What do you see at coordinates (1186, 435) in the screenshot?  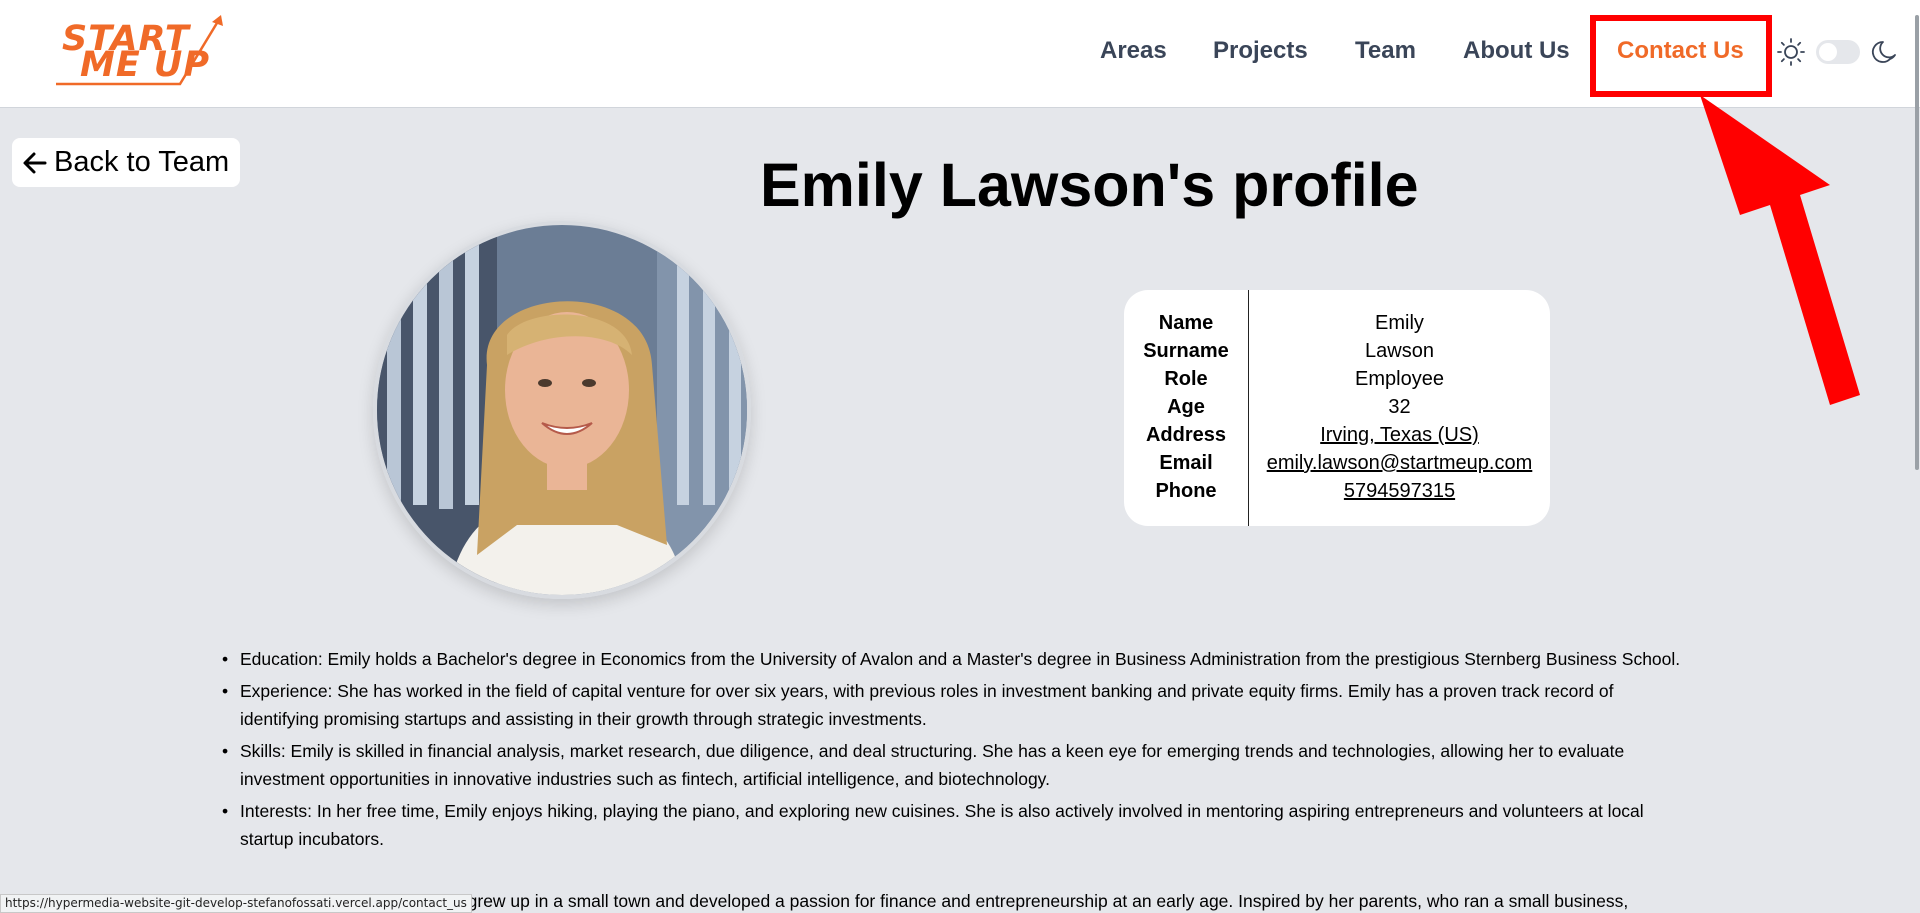 I see `info-label-address: Address` at bounding box center [1186, 435].